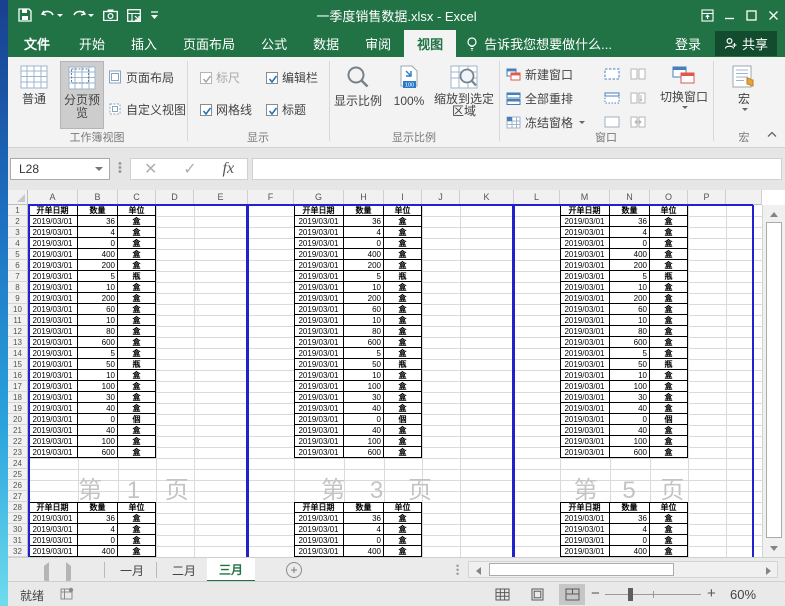  I want to click on row-header-4: 4, so click(18, 243).